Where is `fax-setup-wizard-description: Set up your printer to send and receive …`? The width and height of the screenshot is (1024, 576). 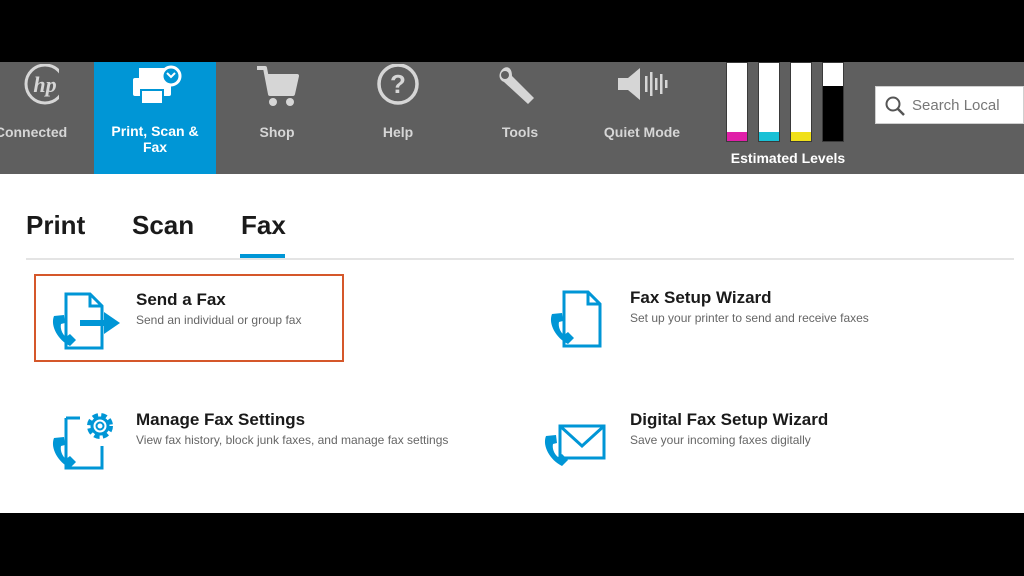 fax-setup-wizard-description: Set up your printer to send and receive … is located at coordinates (749, 318).